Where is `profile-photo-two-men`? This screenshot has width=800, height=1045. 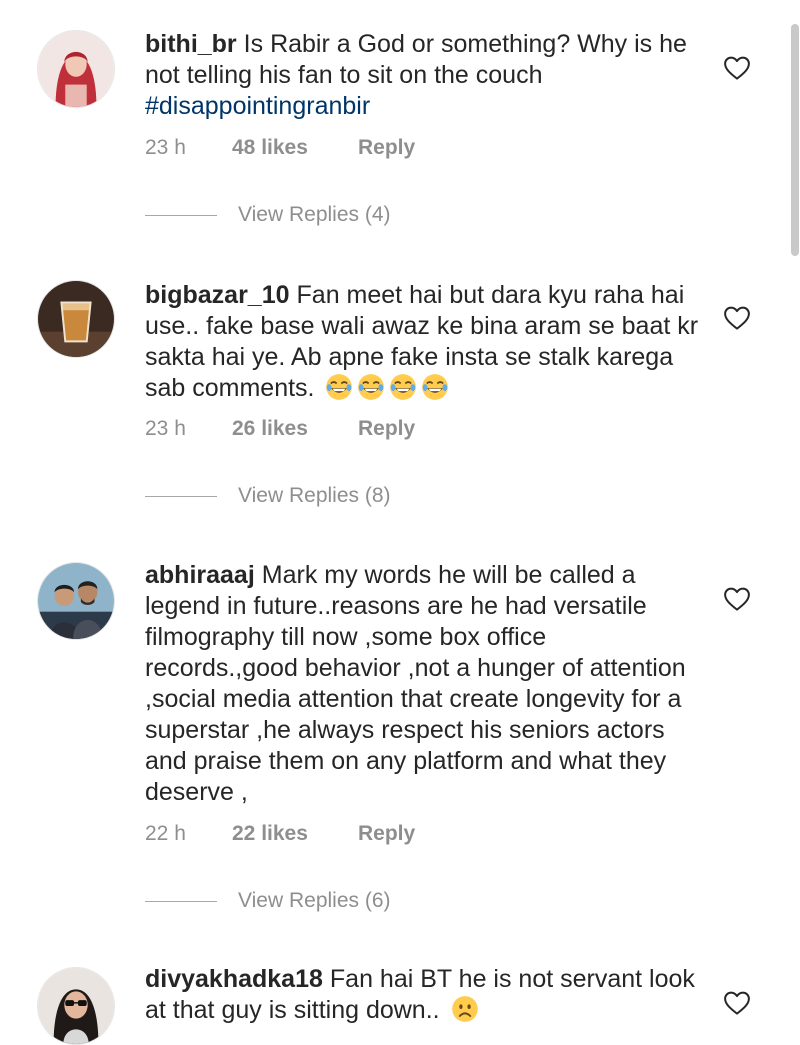 profile-photo-two-men is located at coordinates (76, 601).